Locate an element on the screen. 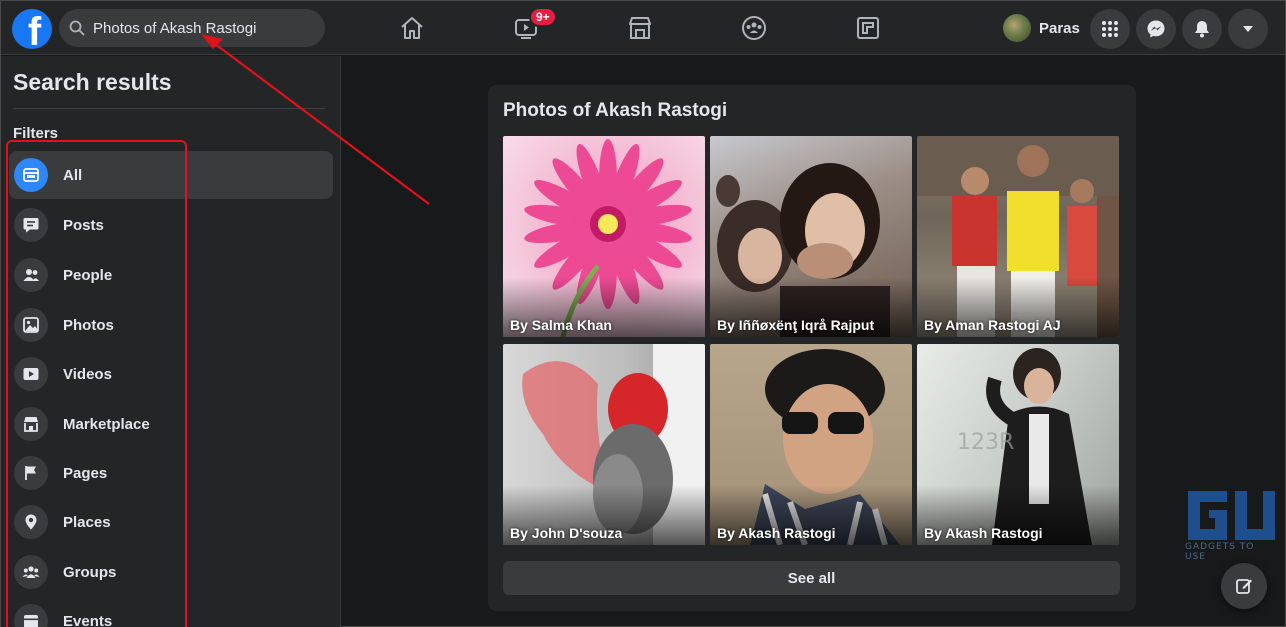 The image size is (1286, 627). messenger-icon is located at coordinates (1156, 29).